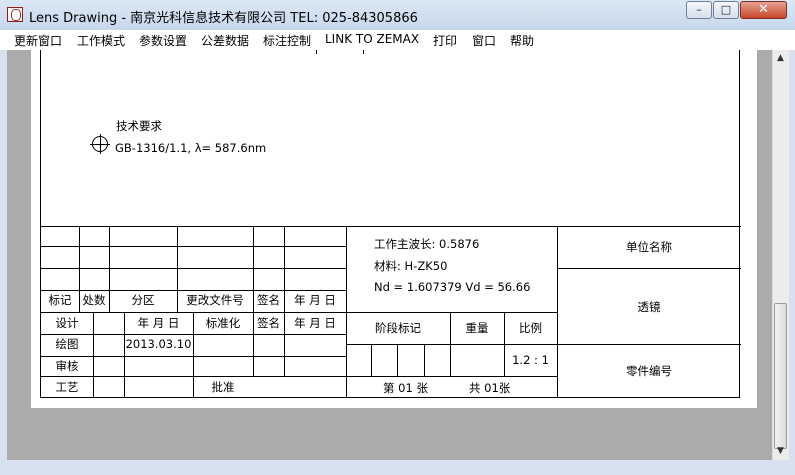  Describe the element at coordinates (67, 323) in the screenshot. I see `label-design: 设计` at that location.